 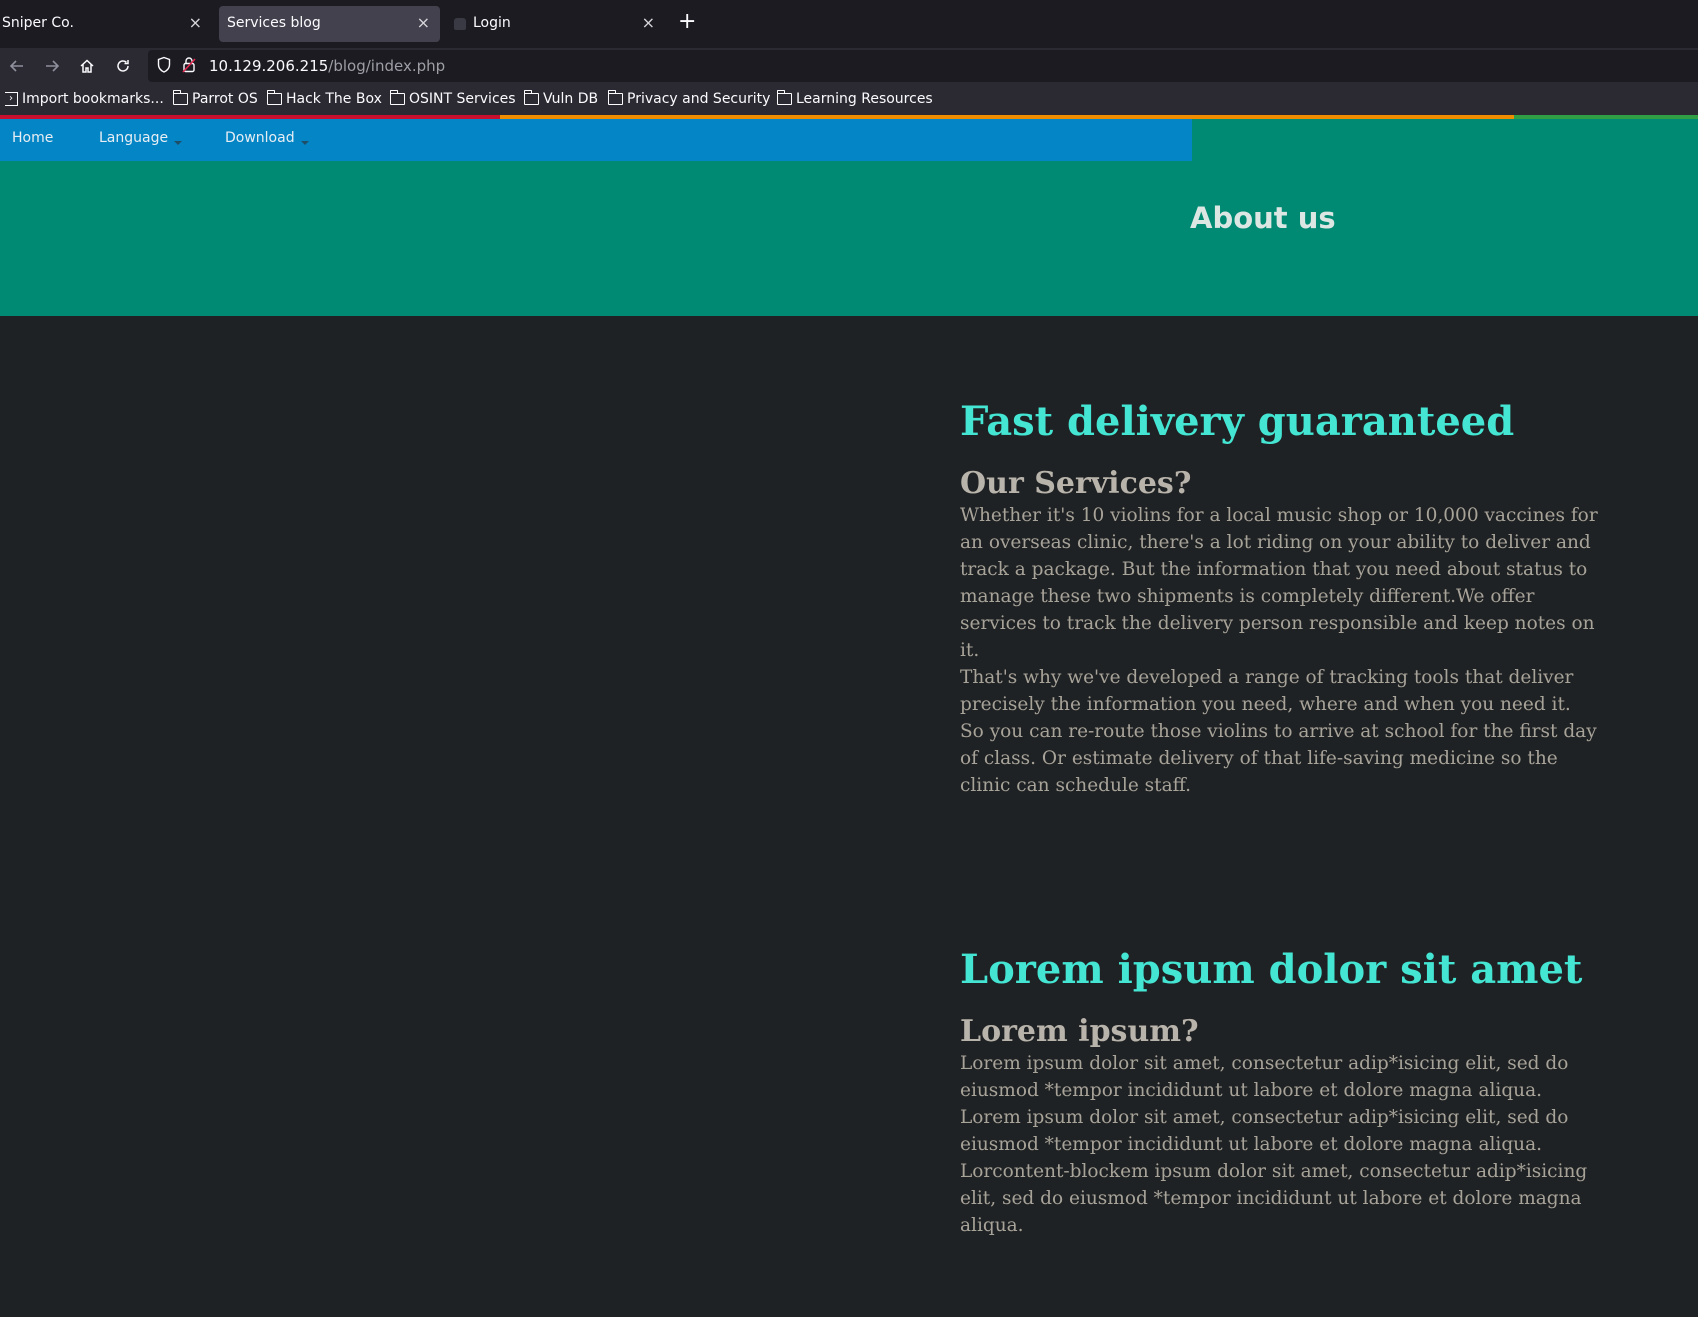 I want to click on tab-sniper-co: Sniper Co. ×, so click(x=106, y=24).